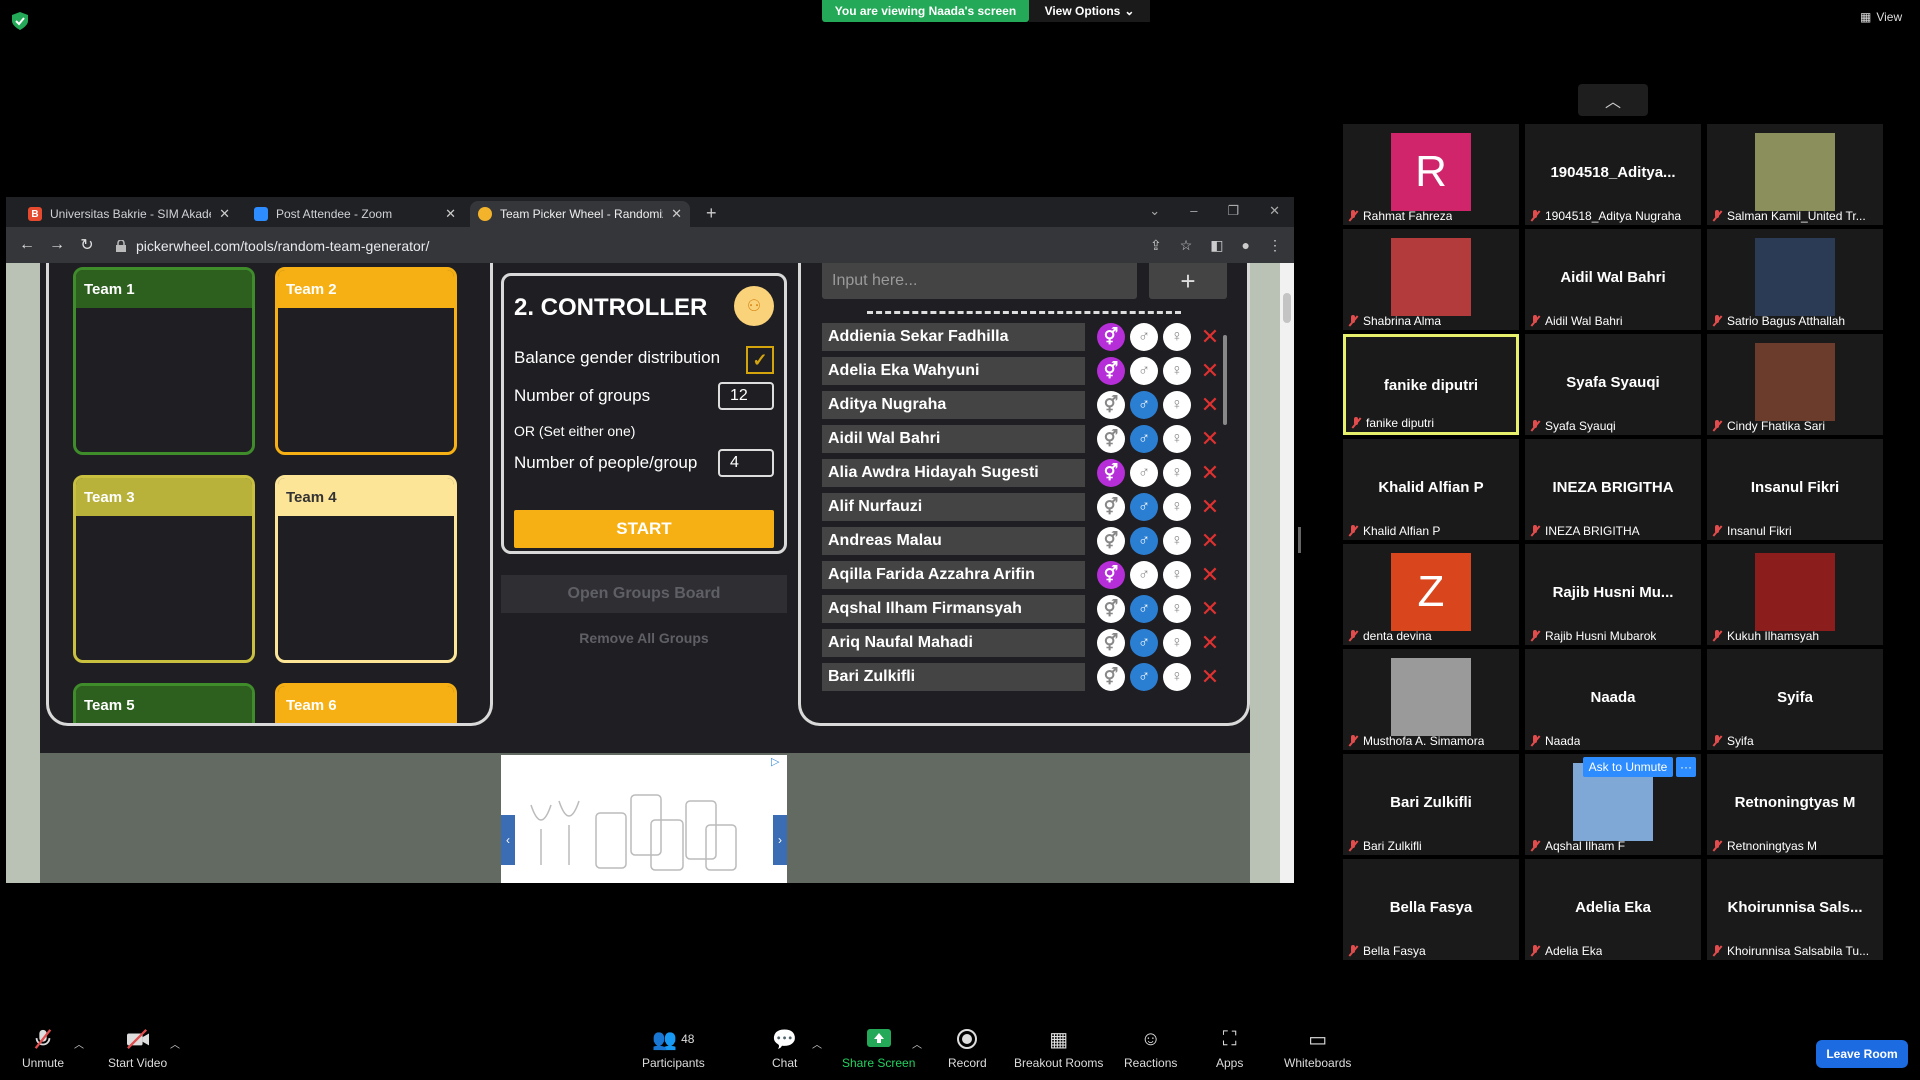 This screenshot has height=1080, width=1920. What do you see at coordinates (1613, 384) in the screenshot?
I see `participant-video-tile: Syafa Syauqi Syafa Syauqi` at bounding box center [1613, 384].